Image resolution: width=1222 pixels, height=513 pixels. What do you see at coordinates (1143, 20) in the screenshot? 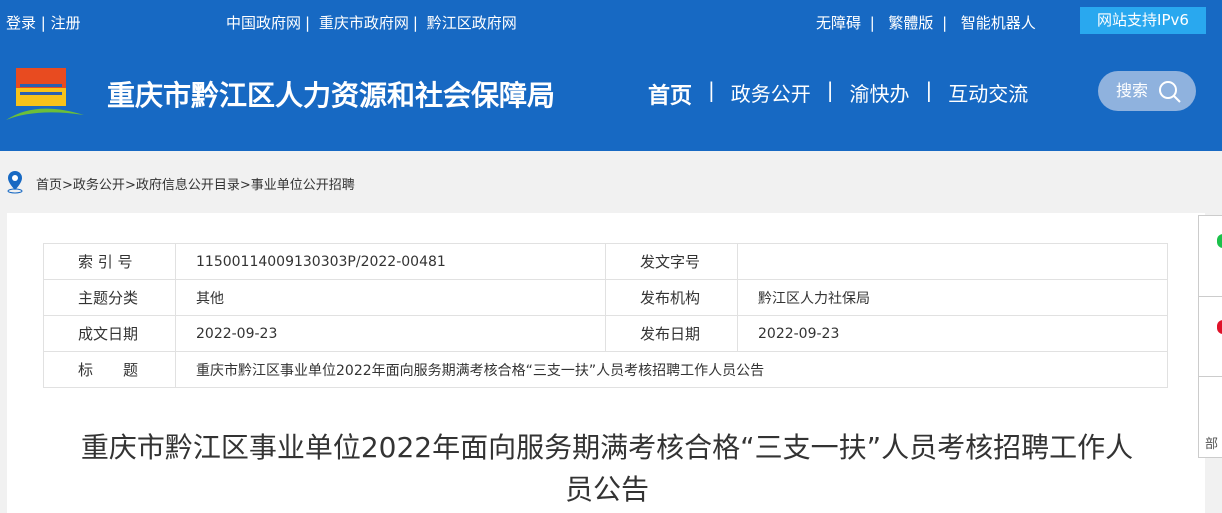
I see `ipv6-badge: 网站支持IPv6` at bounding box center [1143, 20].